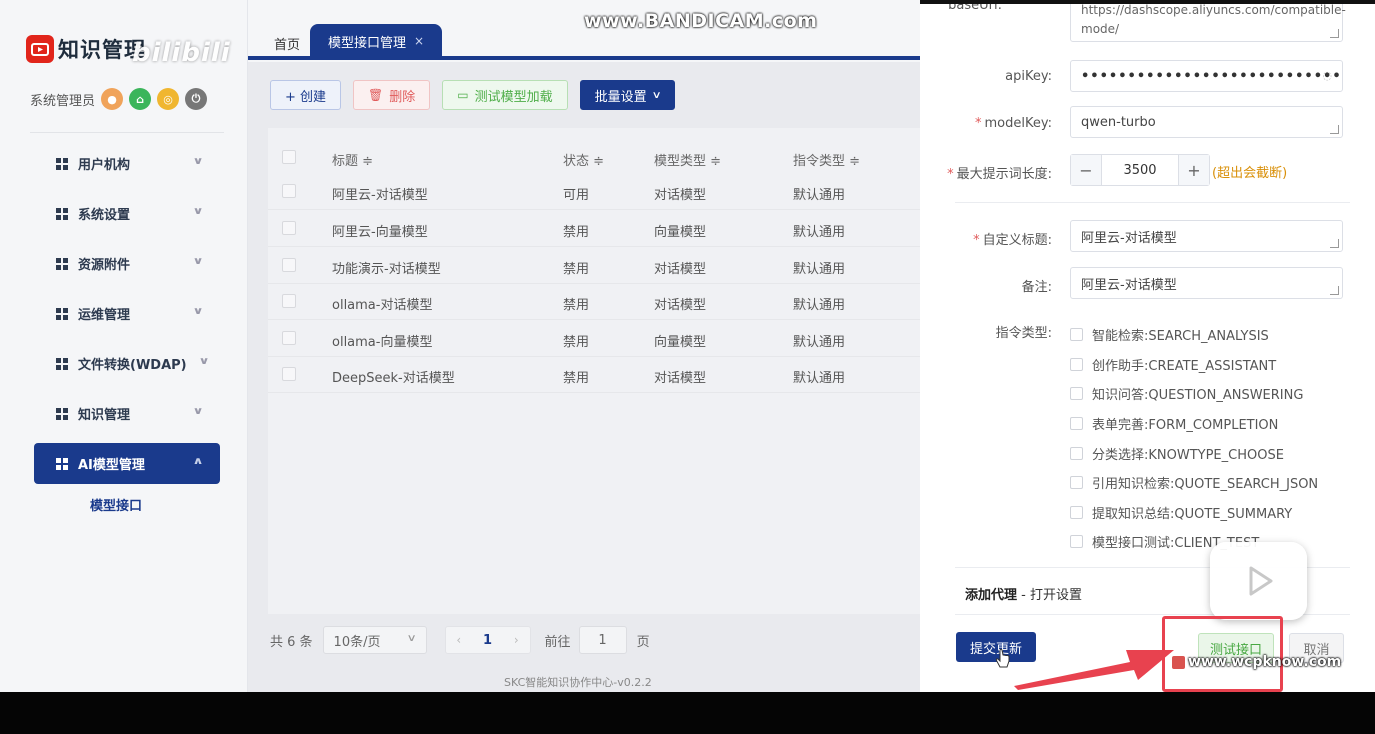 The width and height of the screenshot is (1375, 734). Describe the element at coordinates (1206, 283) in the screenshot. I see `remark-field: 阿里云-对话模型` at that location.